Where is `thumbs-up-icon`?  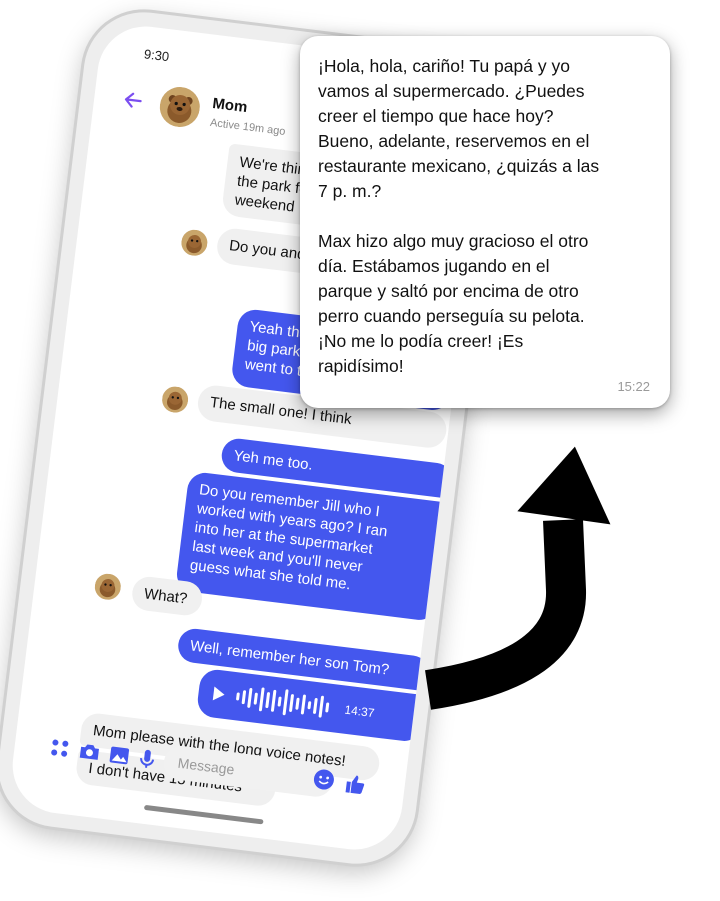 thumbs-up-icon is located at coordinates (355, 784).